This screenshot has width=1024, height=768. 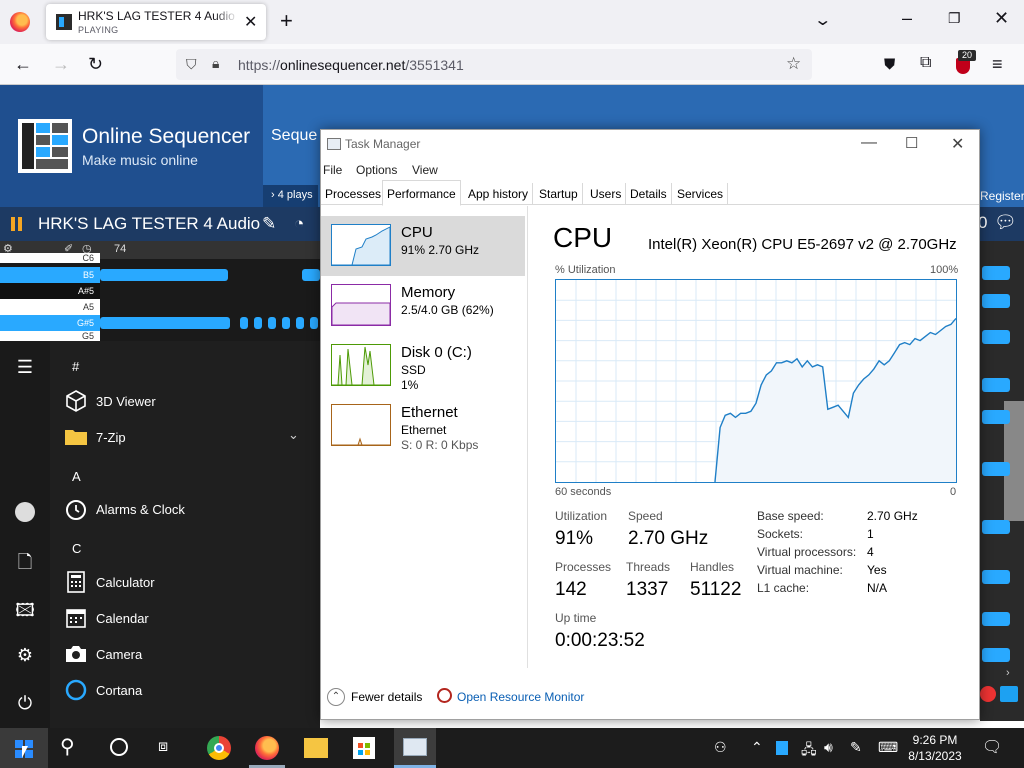 I want to click on search-icon: ⚲, so click(x=72, y=746).